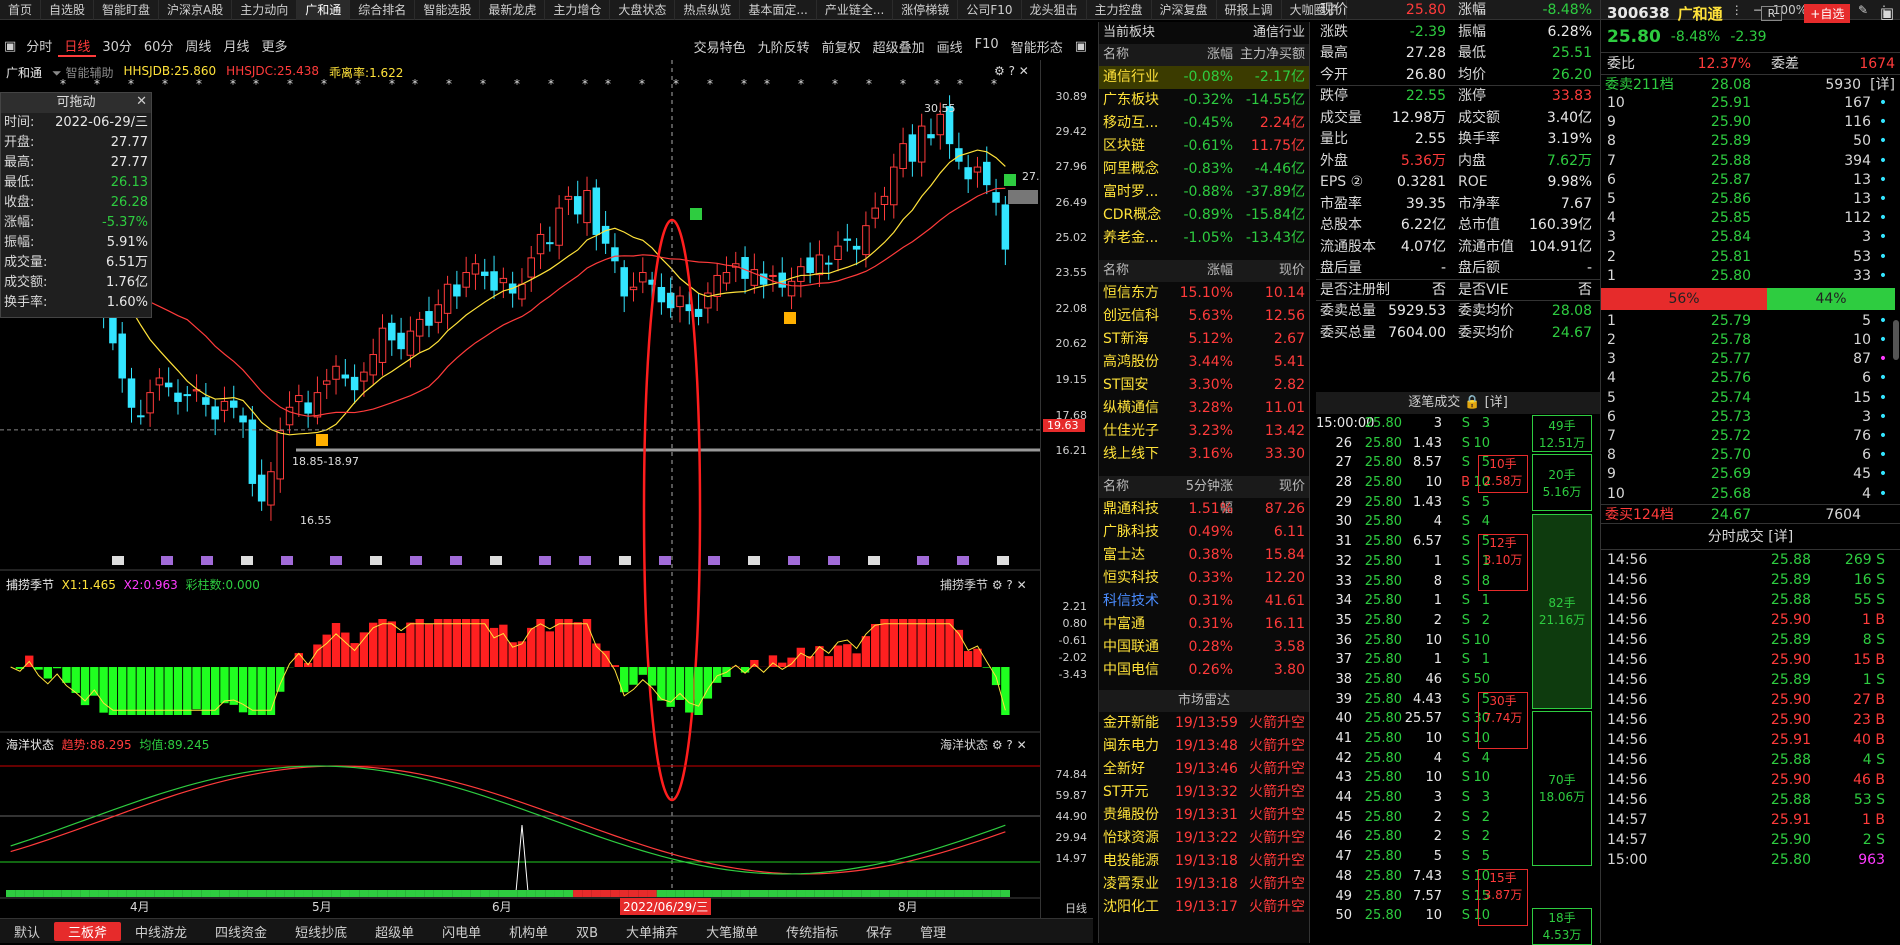 This screenshot has width=1900, height=945. What do you see at coordinates (732, 931) in the screenshot?
I see `indicator-tab: 大笔撤单` at bounding box center [732, 931].